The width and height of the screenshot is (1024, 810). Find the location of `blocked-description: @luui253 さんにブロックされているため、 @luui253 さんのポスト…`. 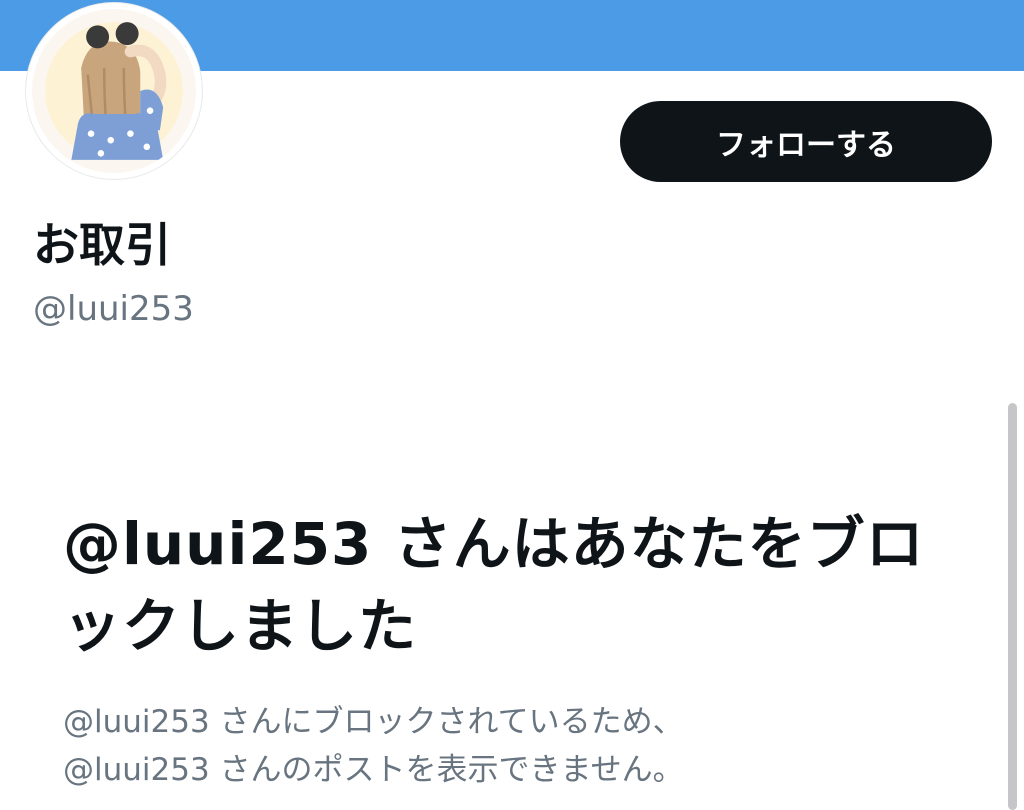

blocked-description: @luui253 さんにブロックされているため、 @luui253 さんのポスト… is located at coordinates (513, 746).